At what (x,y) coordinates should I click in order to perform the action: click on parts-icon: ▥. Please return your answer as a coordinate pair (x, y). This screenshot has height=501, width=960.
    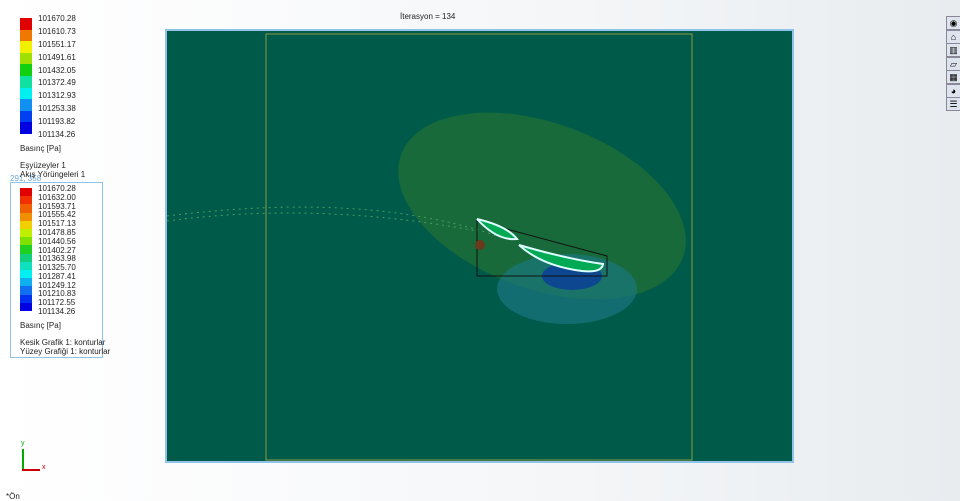
    Looking at the image, I should click on (953, 50).